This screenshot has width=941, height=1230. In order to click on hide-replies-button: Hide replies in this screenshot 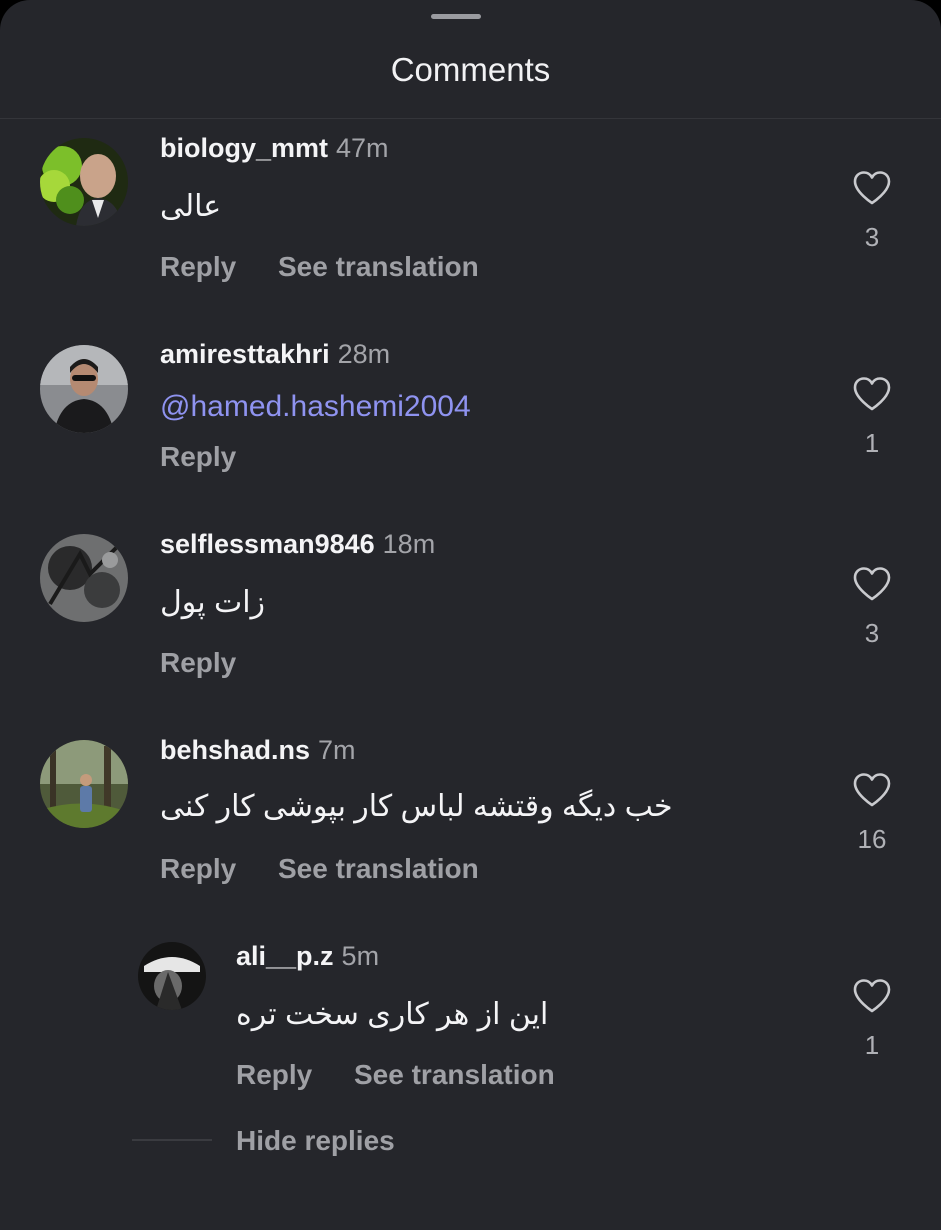, I will do `click(315, 1141)`.